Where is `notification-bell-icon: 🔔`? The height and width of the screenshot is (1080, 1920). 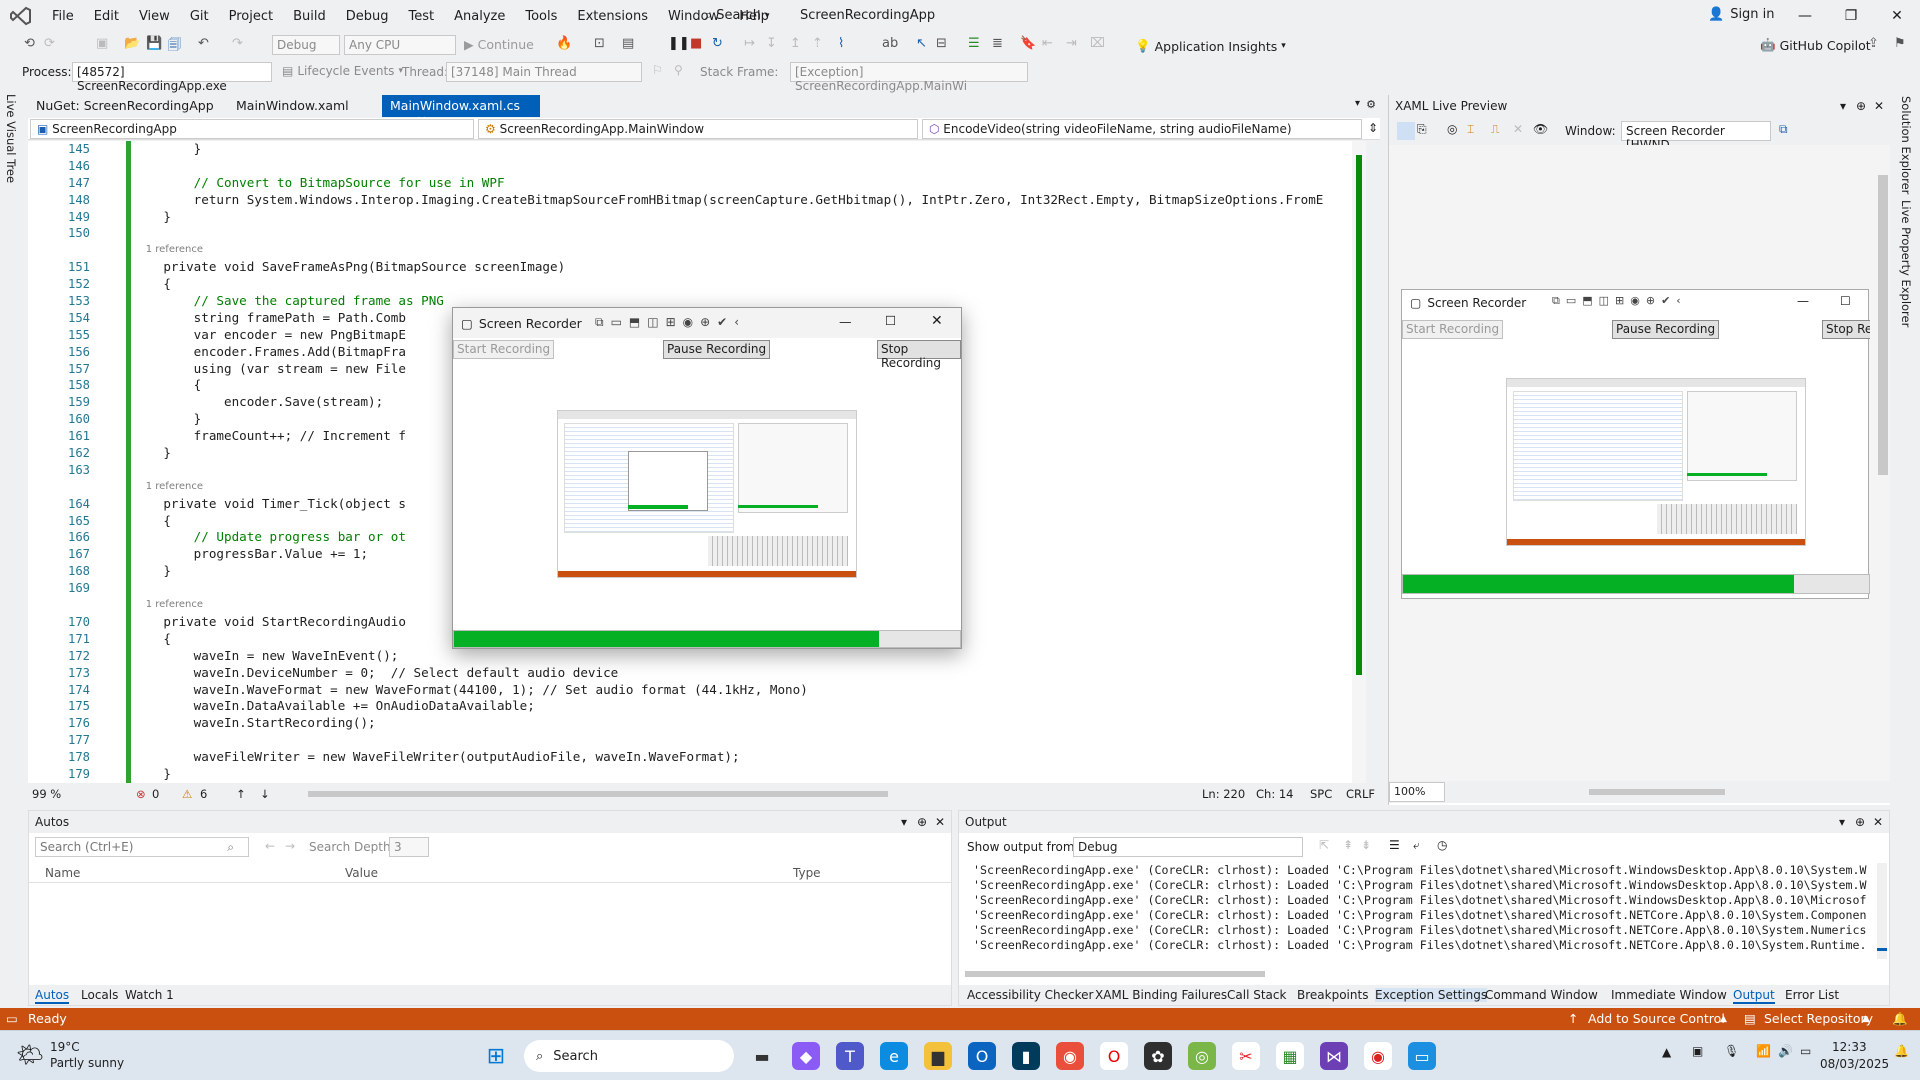
notification-bell-icon: 🔔 is located at coordinates (1901, 1051).